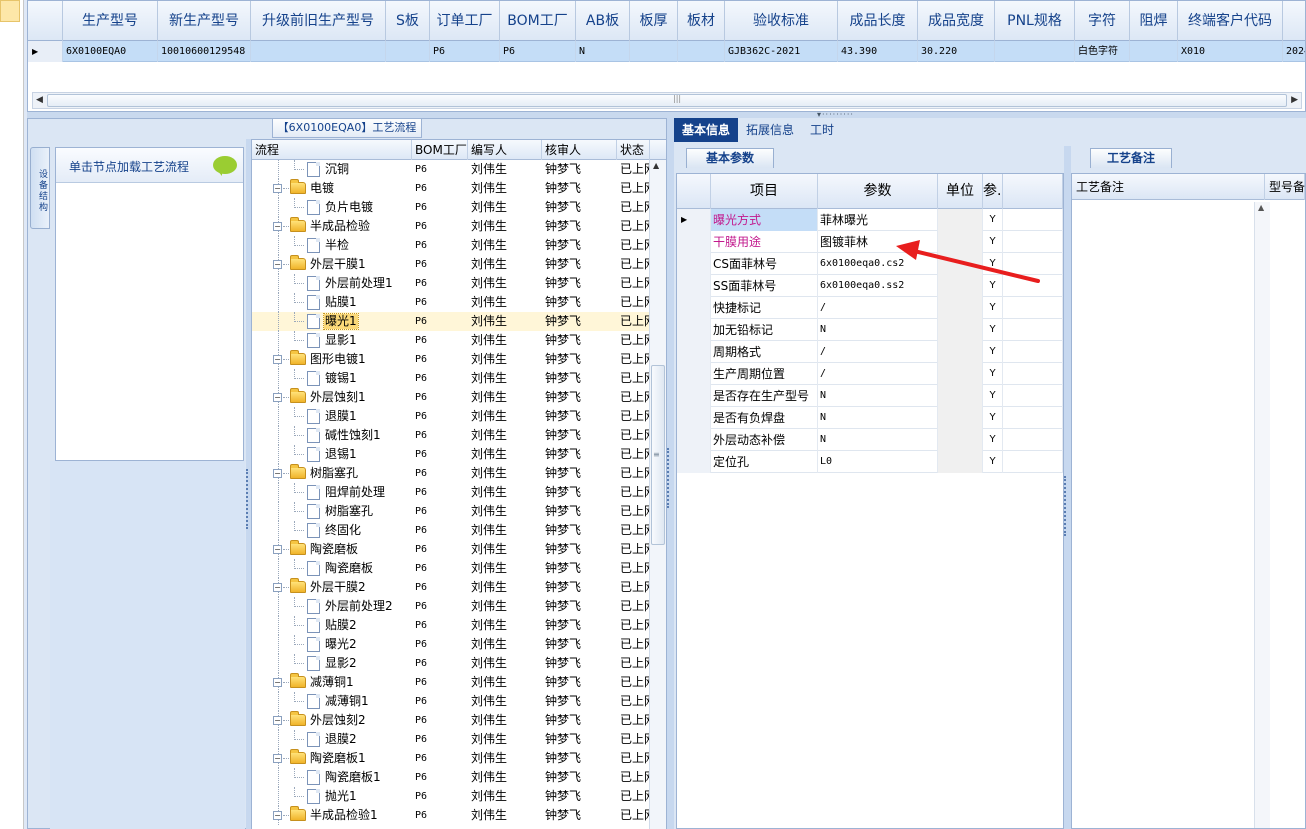  I want to click on tree-row: 镀锡1 P6 刘伟生 钟梦飞 已上网, so click(451, 378).